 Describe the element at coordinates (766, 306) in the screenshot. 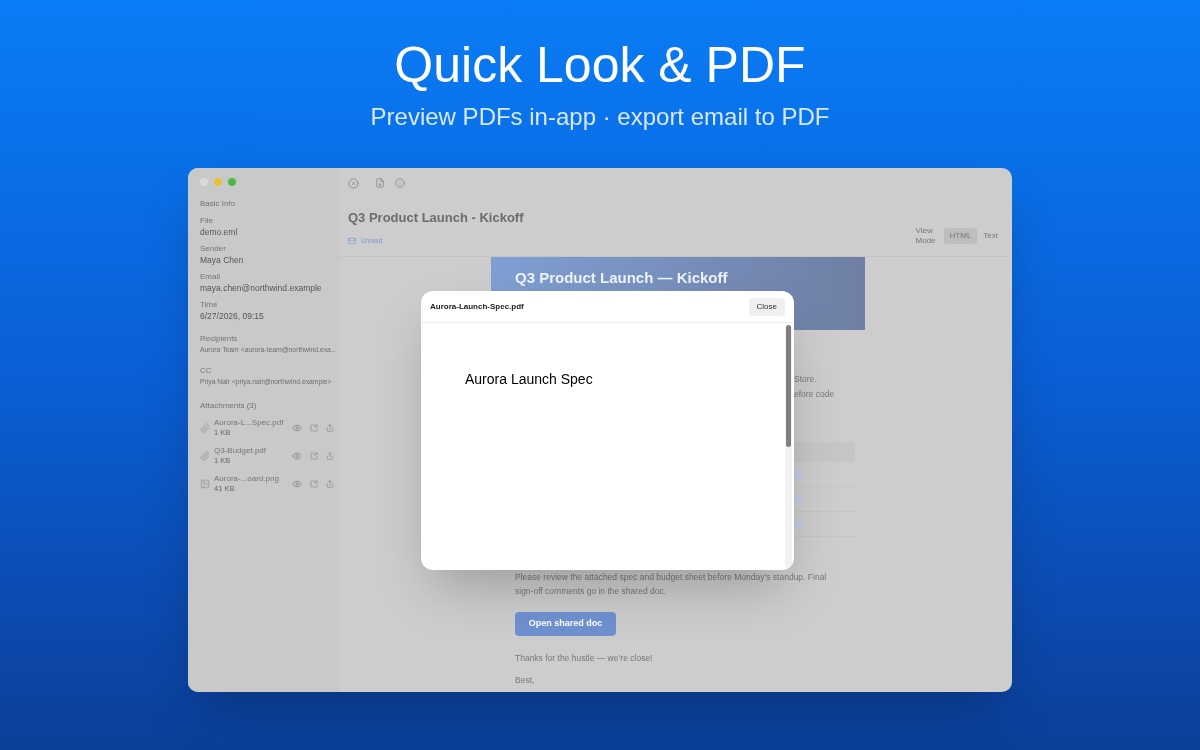

I see `close-button: Close` at that location.